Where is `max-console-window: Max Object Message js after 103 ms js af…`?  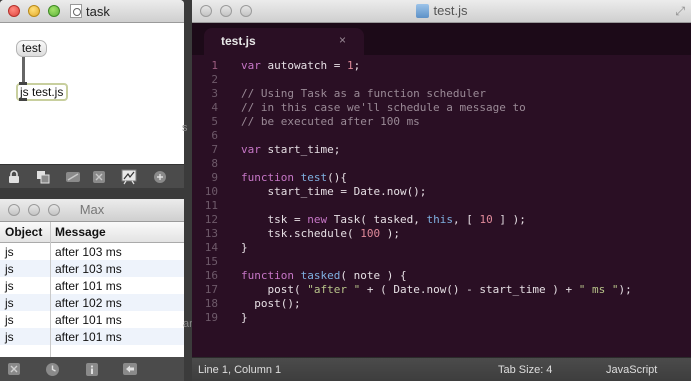
max-console-window: Max Object Message js after 103 ms js af… is located at coordinates (92, 290).